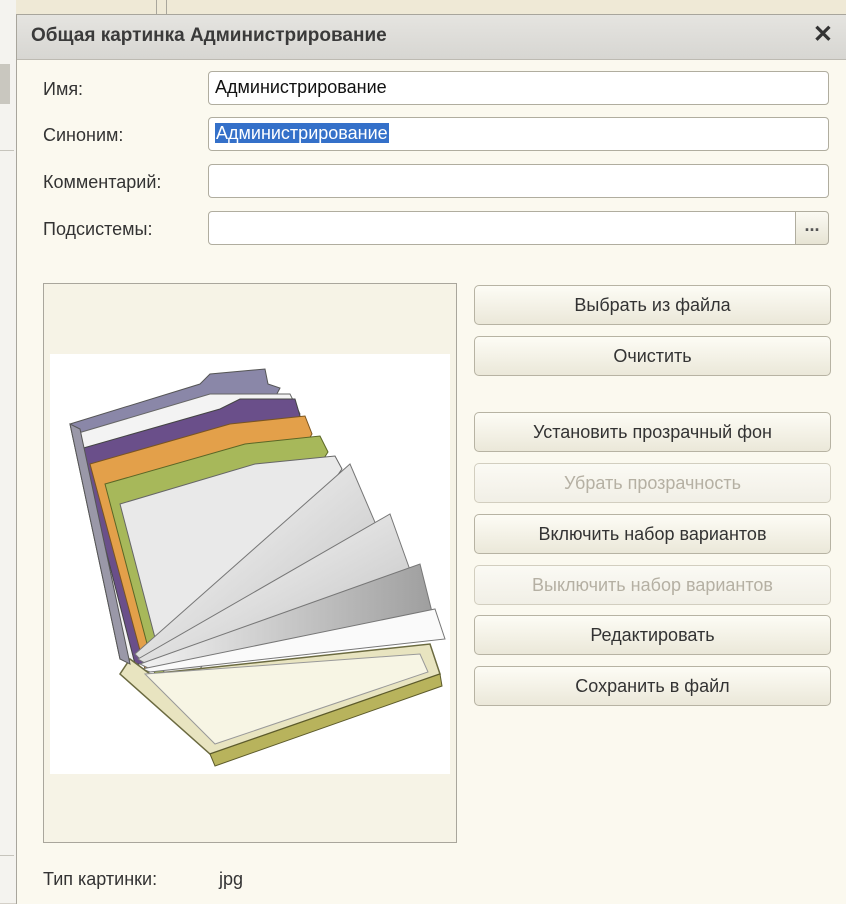 This screenshot has height=904, width=846. What do you see at coordinates (518, 134) in the screenshot?
I see `synonym-field: Администрирование` at bounding box center [518, 134].